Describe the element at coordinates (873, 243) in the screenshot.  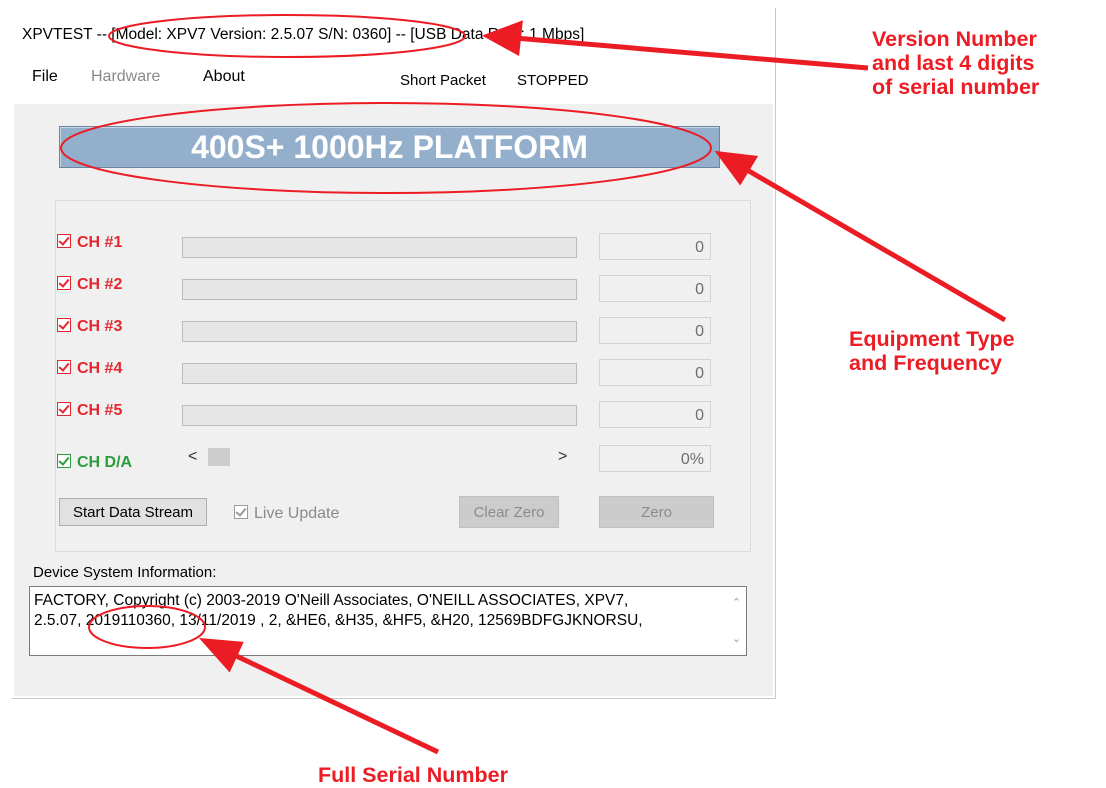
I see `arrow-equipment-line` at that location.